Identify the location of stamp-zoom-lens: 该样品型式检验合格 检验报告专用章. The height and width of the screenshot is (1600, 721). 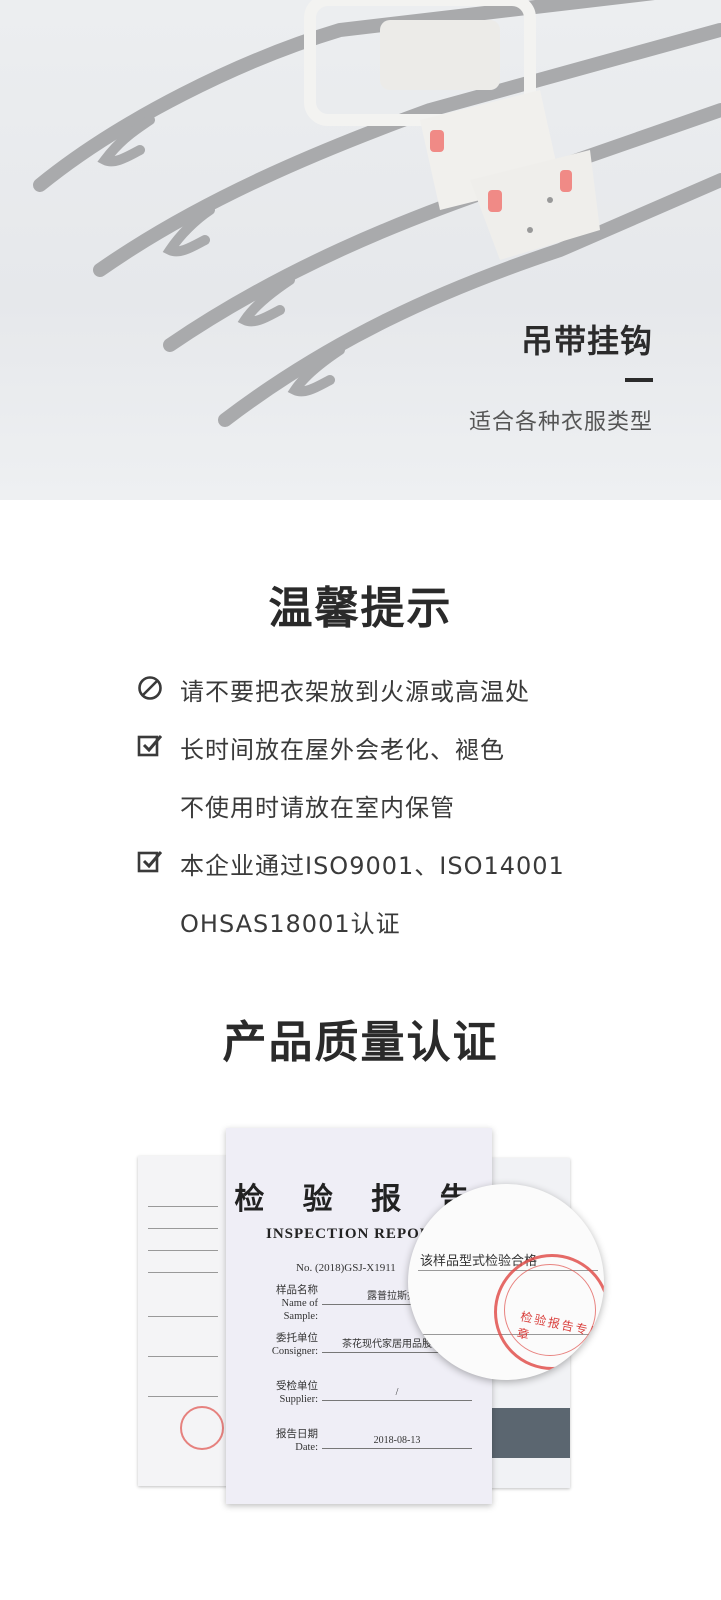
(506, 1282).